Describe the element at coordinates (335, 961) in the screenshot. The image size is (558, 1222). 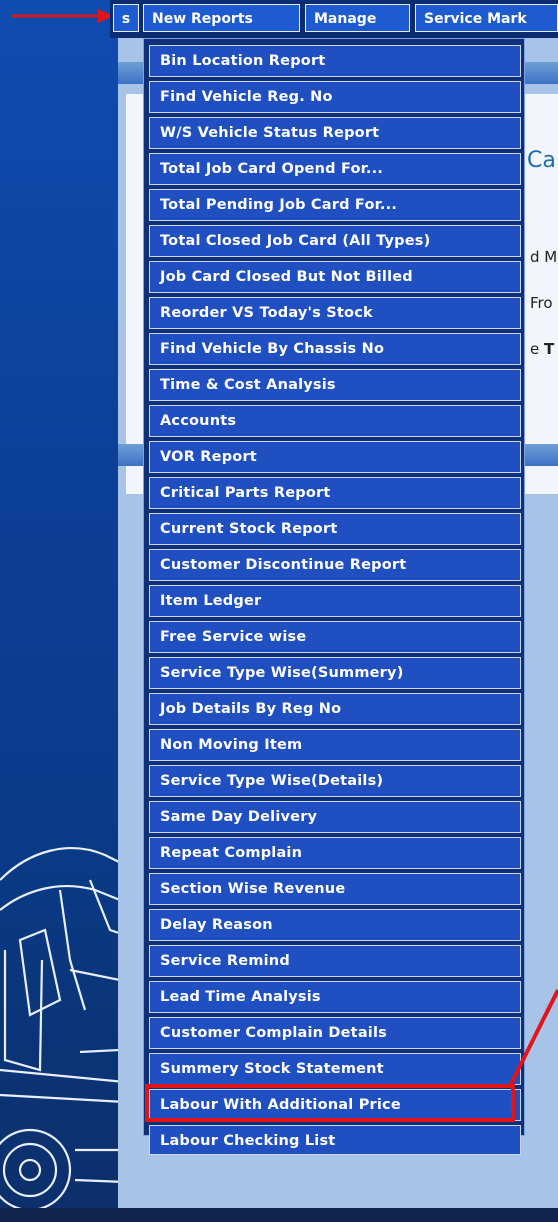
I see `menu-item-service-remind: Service Remind` at that location.